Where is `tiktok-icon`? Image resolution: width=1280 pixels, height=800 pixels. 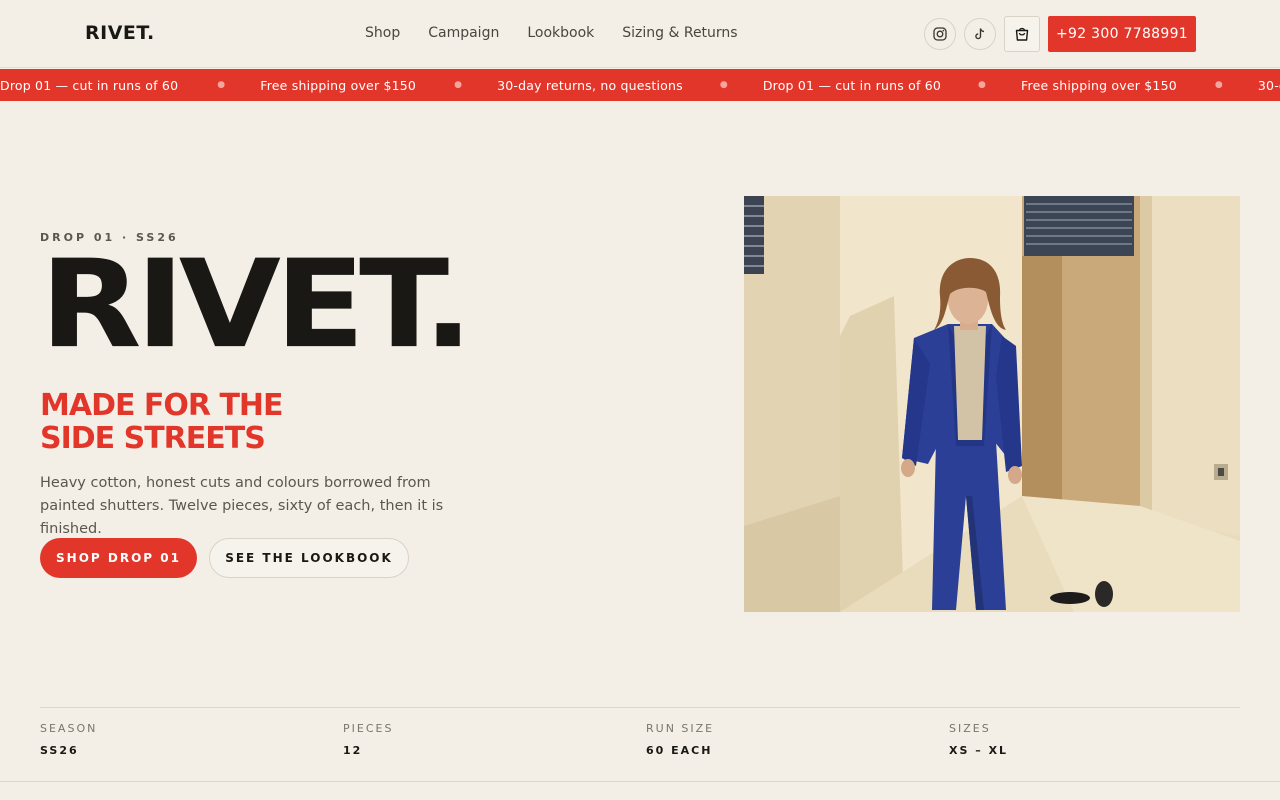 tiktok-icon is located at coordinates (980, 34).